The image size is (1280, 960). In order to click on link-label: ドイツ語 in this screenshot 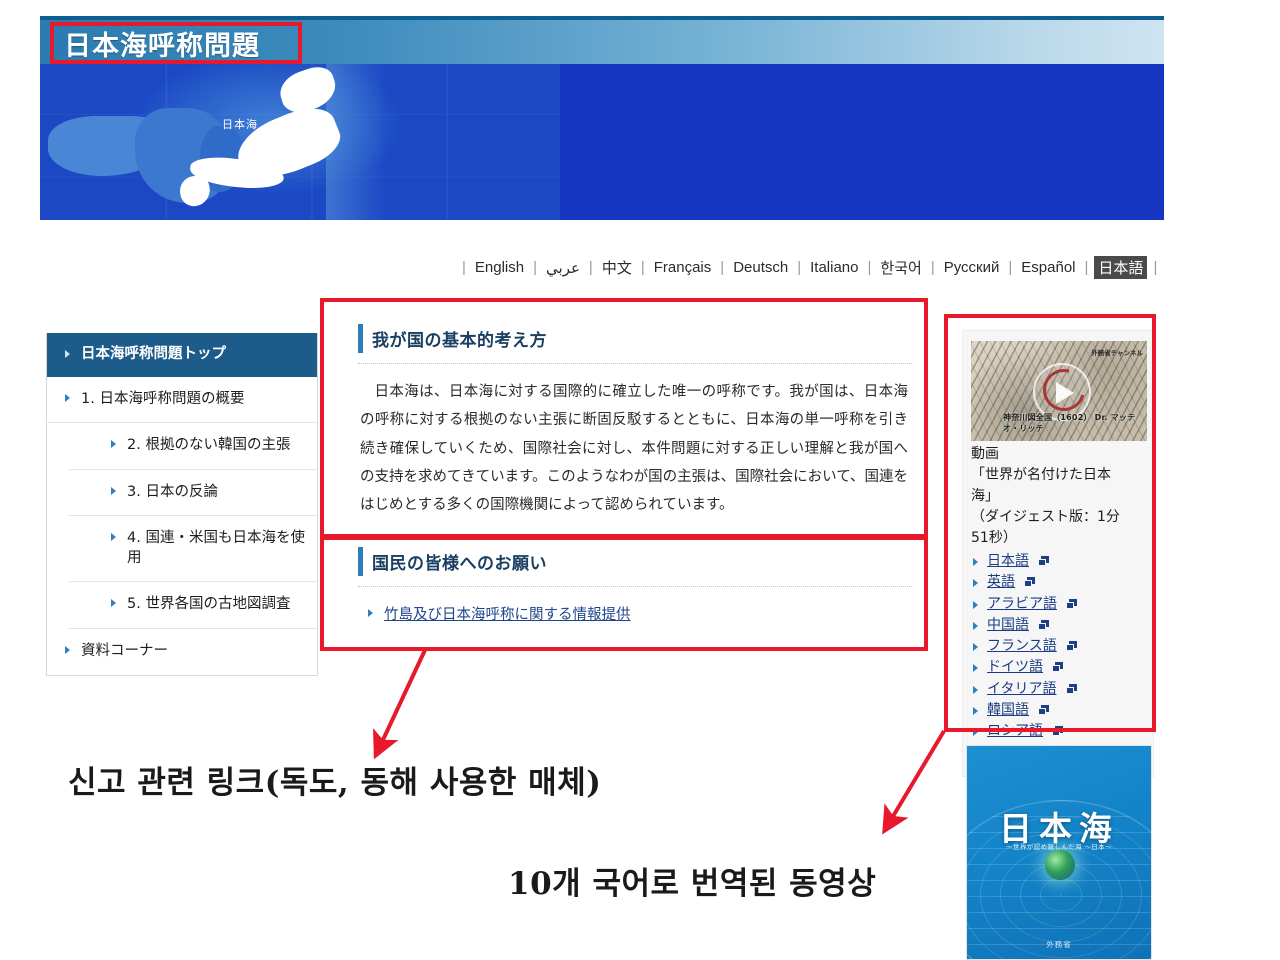, I will do `click(1015, 667)`.